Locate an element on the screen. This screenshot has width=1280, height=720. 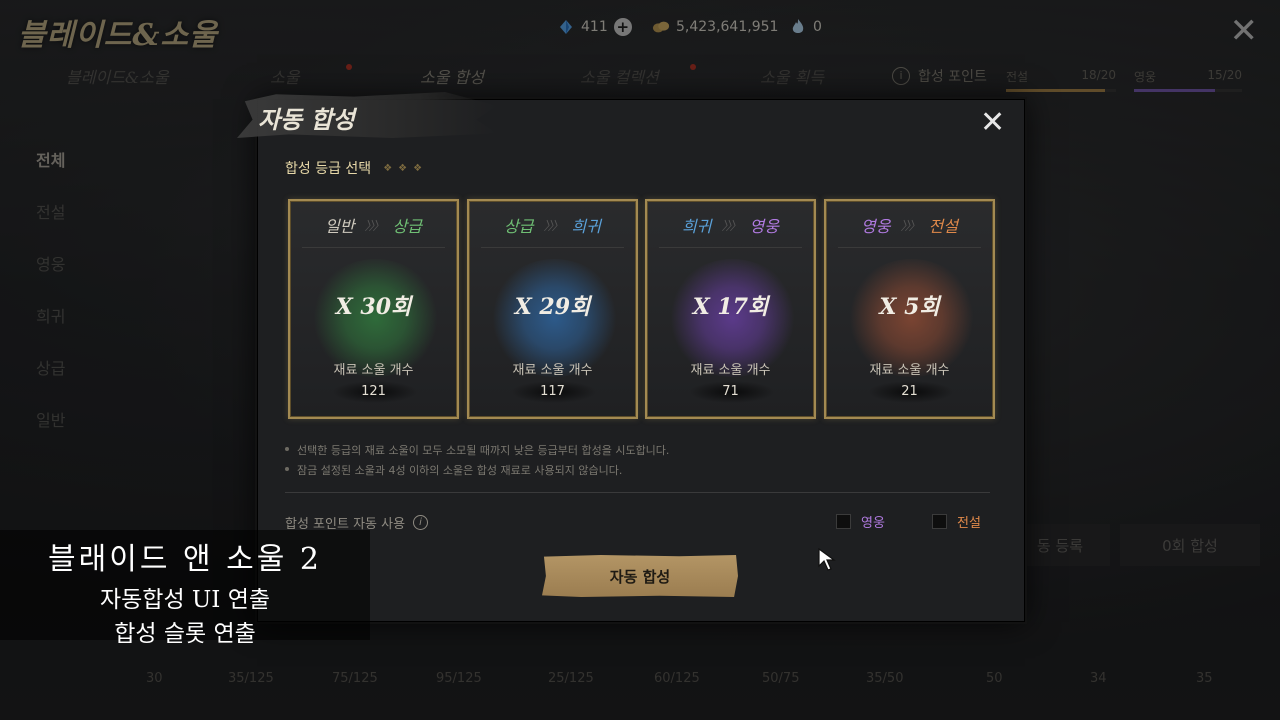
checkbox-legend: 전설 is located at coordinates (956, 521).